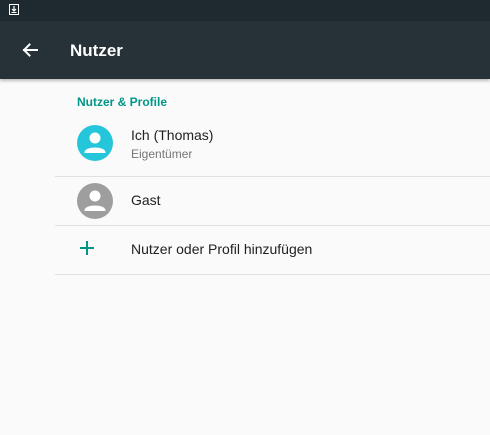 The height and width of the screenshot is (435, 490). Describe the element at coordinates (87, 248) in the screenshot. I see `add-icon` at that location.